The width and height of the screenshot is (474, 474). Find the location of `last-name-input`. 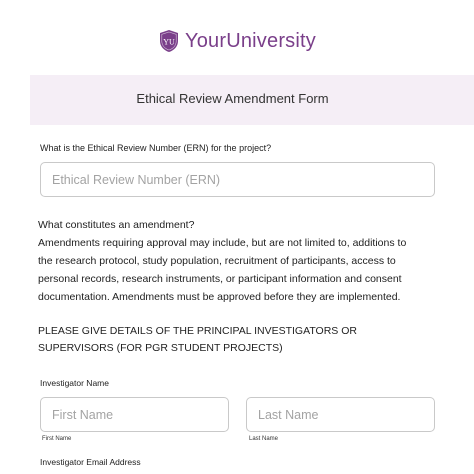

last-name-input is located at coordinates (340, 414).